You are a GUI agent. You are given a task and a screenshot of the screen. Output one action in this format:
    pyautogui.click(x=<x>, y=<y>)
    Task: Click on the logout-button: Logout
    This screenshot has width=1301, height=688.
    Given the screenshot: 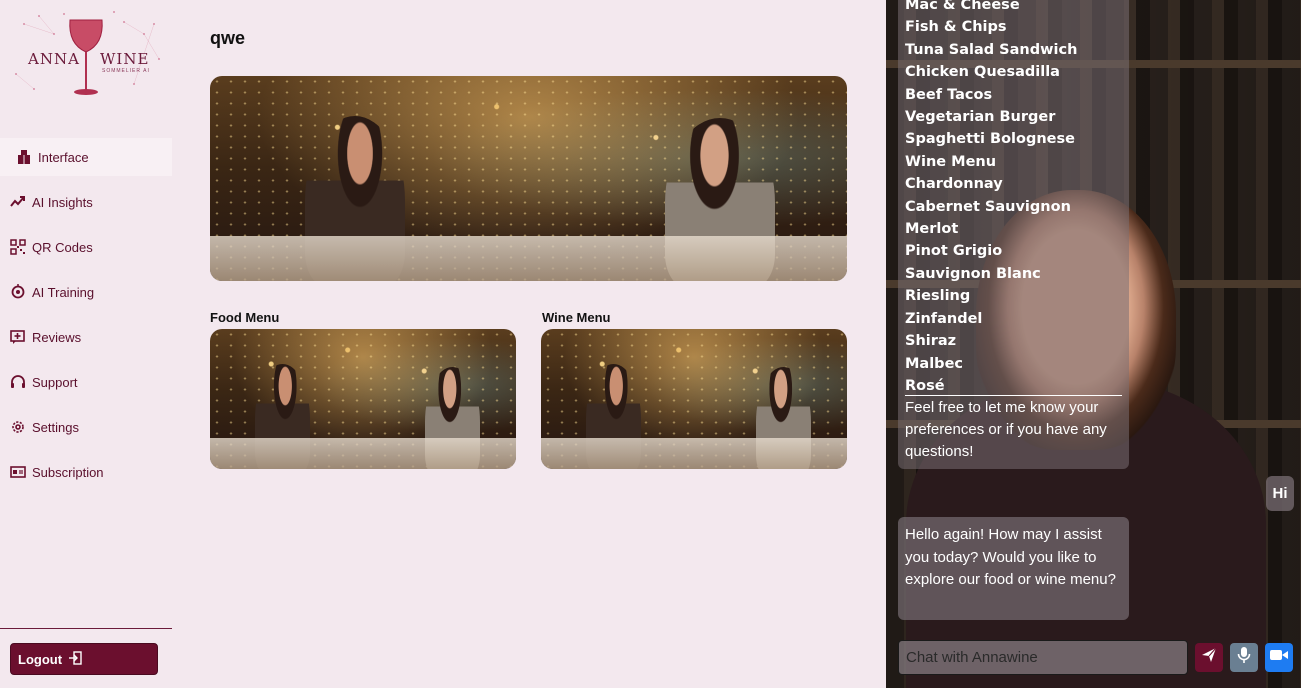 What is the action you would take?
    pyautogui.click(x=84, y=659)
    